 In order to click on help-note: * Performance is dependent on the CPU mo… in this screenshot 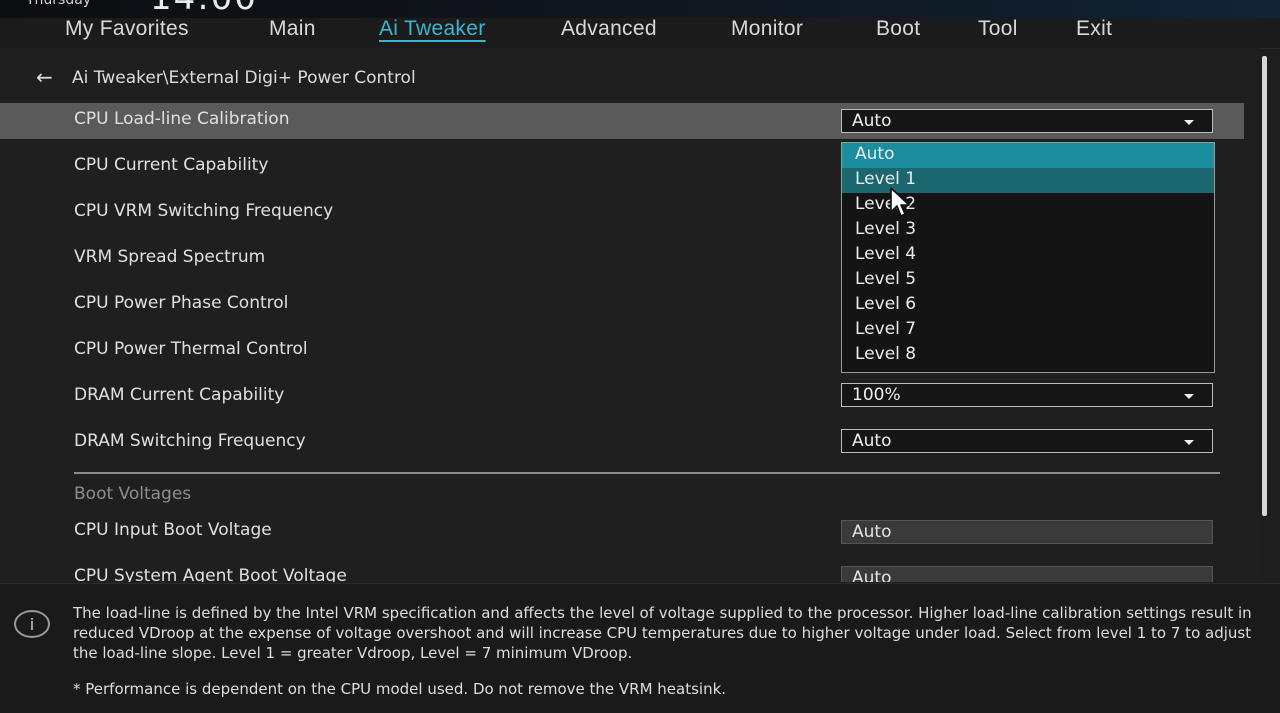, I will do `click(400, 689)`.